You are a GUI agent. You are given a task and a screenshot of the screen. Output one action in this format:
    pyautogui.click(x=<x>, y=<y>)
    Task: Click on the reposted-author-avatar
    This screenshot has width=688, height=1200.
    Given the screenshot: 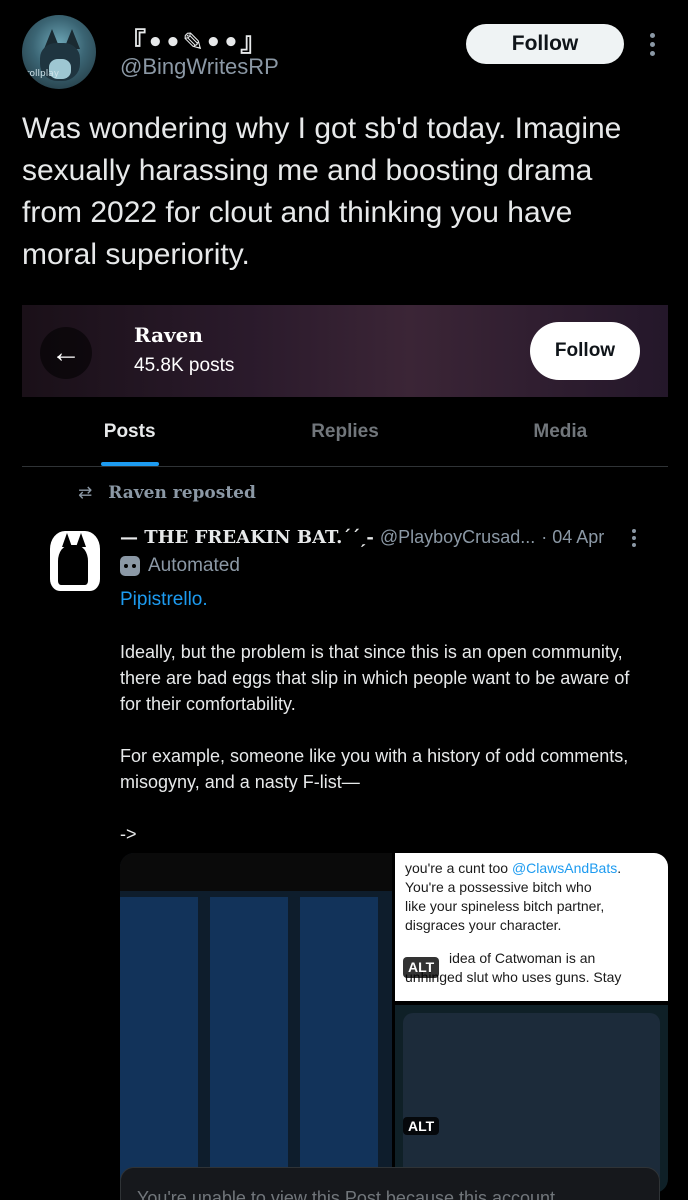 What is the action you would take?
    pyautogui.click(x=75, y=562)
    